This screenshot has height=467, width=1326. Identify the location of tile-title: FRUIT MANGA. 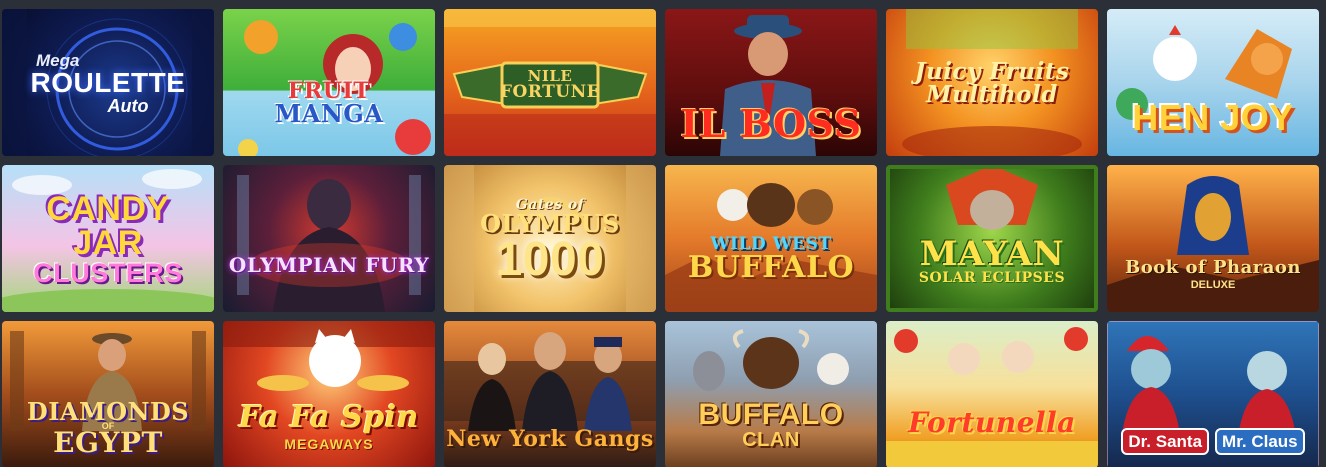
(329, 103).